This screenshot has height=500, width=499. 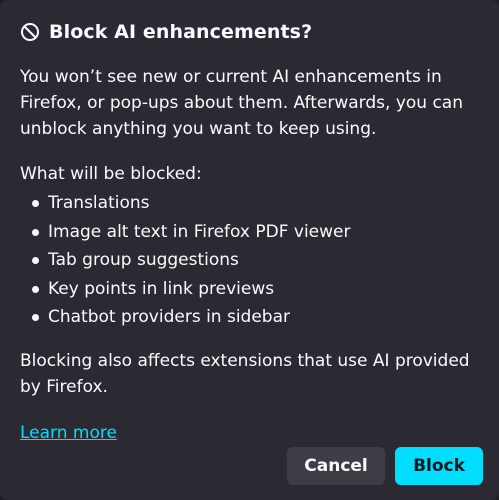 I want to click on list-item: Image alt text in Firefox PDF viewer, so click(x=250, y=232).